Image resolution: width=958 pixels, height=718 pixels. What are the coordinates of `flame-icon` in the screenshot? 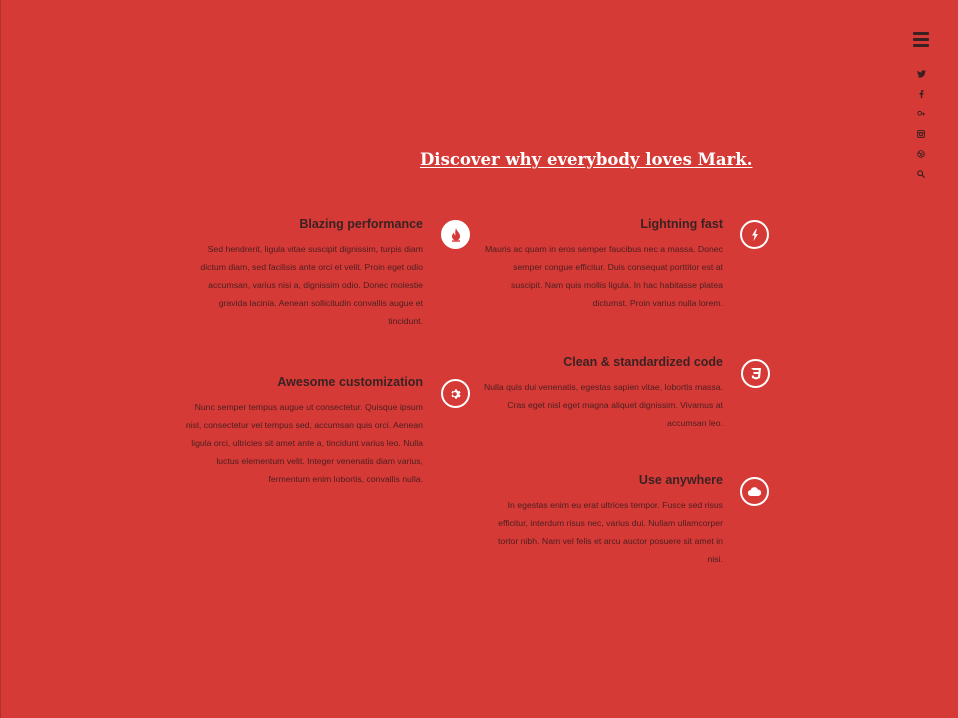 It's located at (455, 234).